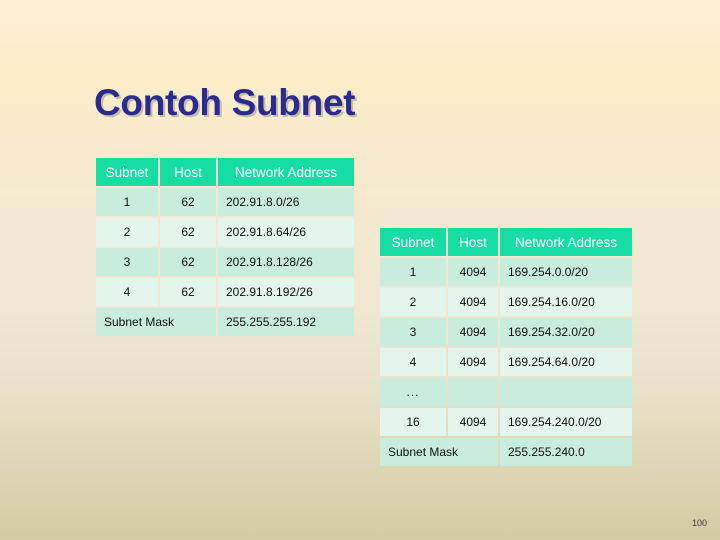  Describe the element at coordinates (286, 292) in the screenshot. I see `cell-network: 202.91.8.192/26` at that location.